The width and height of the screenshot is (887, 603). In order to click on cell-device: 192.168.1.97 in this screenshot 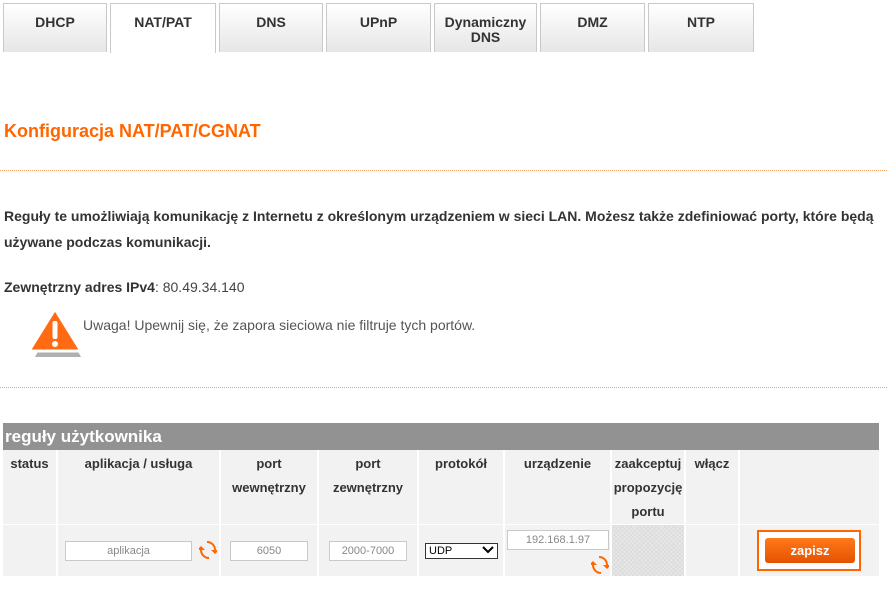, I will do `click(558, 550)`.